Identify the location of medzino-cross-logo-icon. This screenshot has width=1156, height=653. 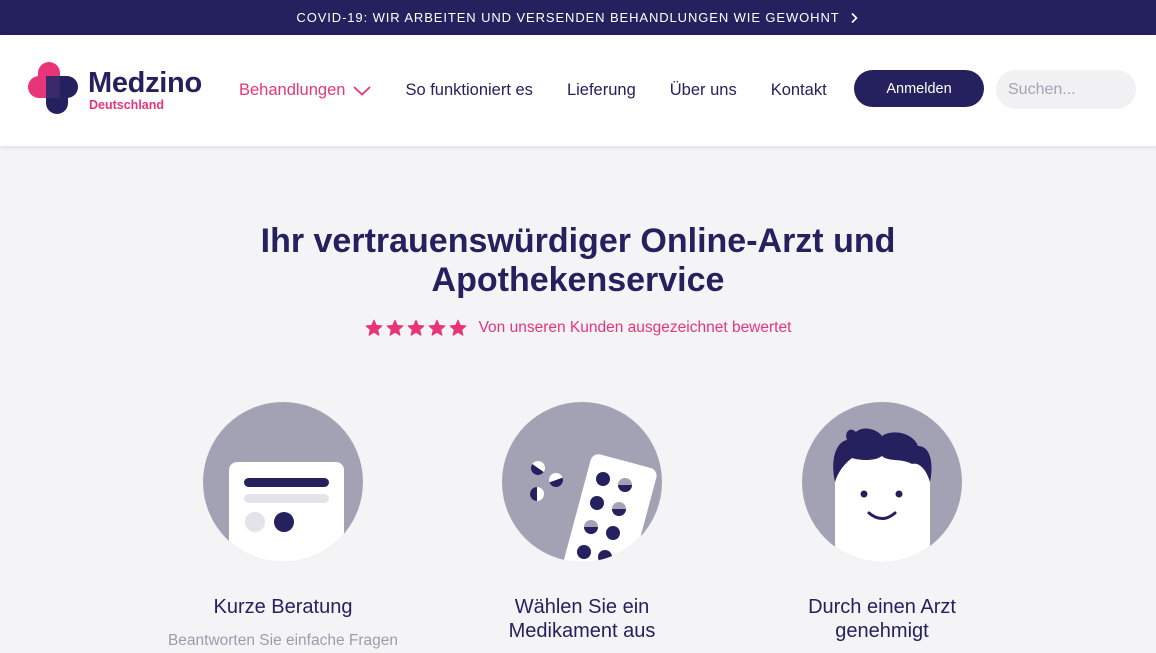
(53, 88).